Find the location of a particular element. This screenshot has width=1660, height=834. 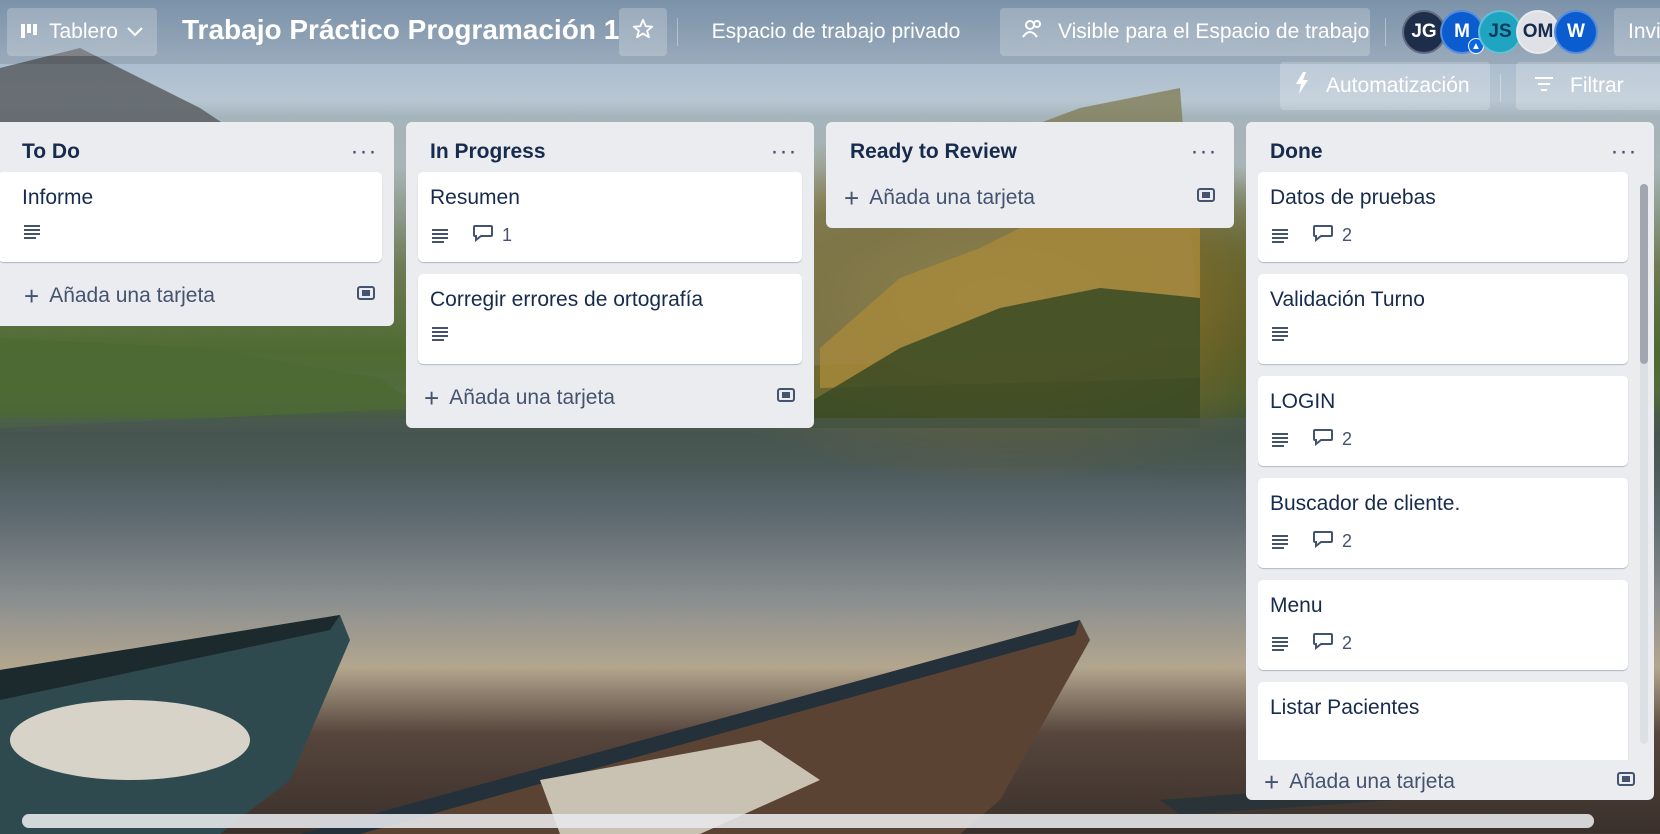

list-title: To Do is located at coordinates (51, 152).